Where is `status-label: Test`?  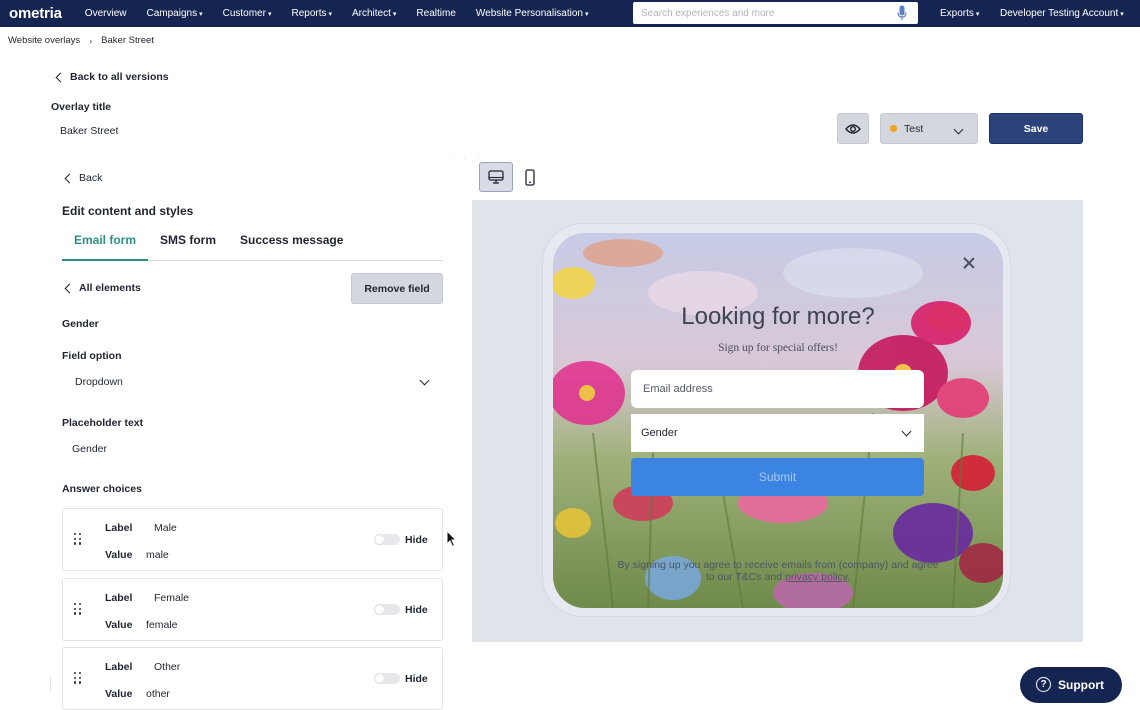
status-label: Test is located at coordinates (914, 128).